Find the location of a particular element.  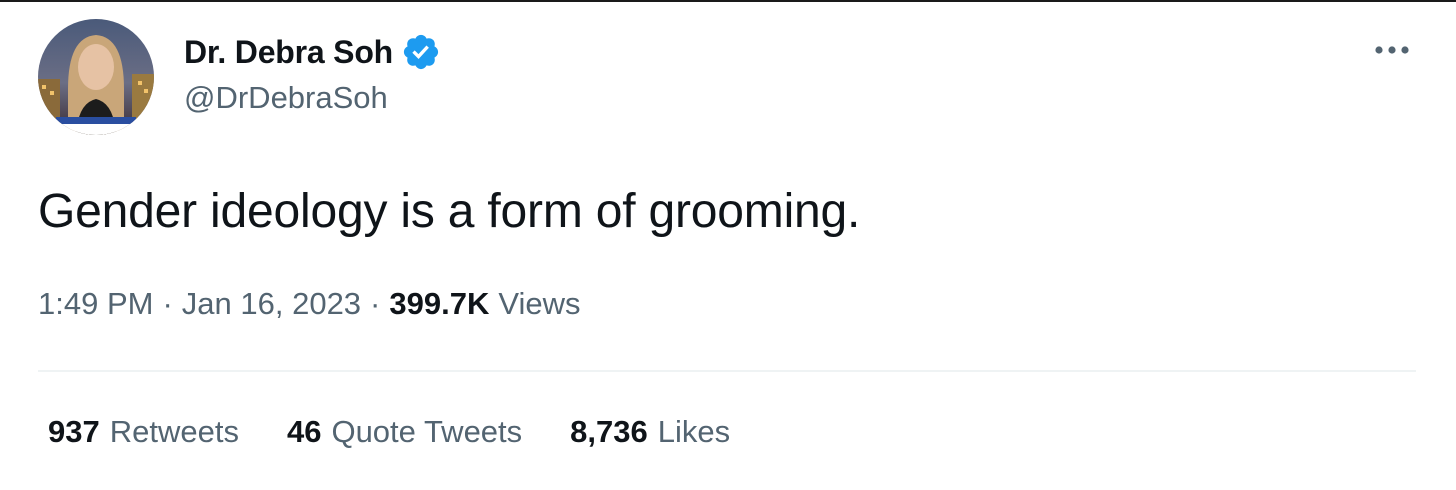

avatar is located at coordinates (96, 77).